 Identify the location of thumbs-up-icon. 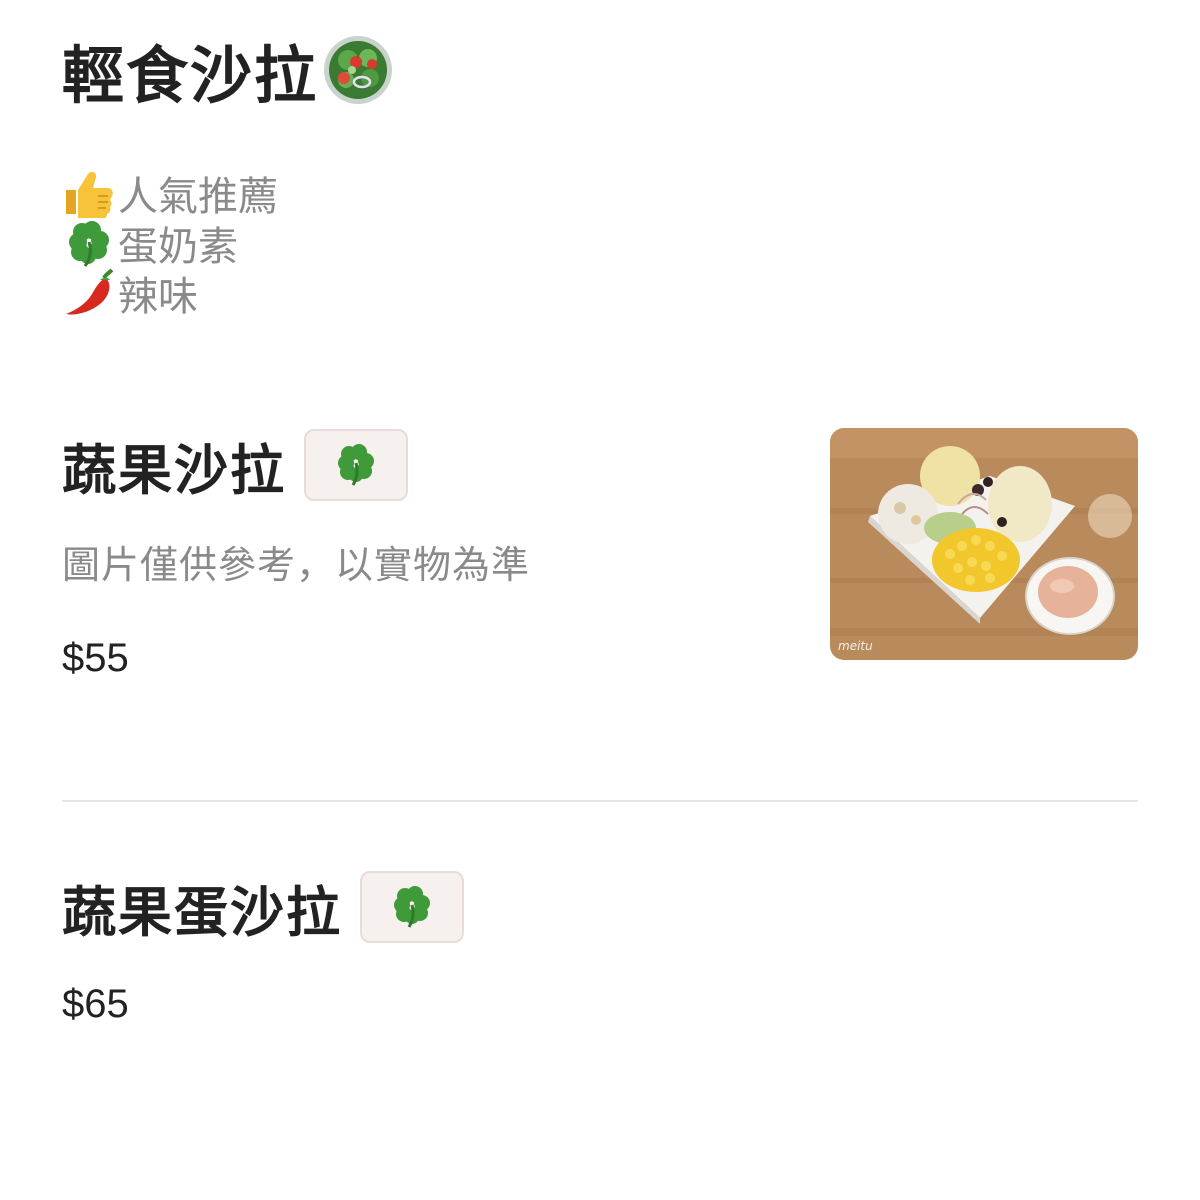
(90, 194).